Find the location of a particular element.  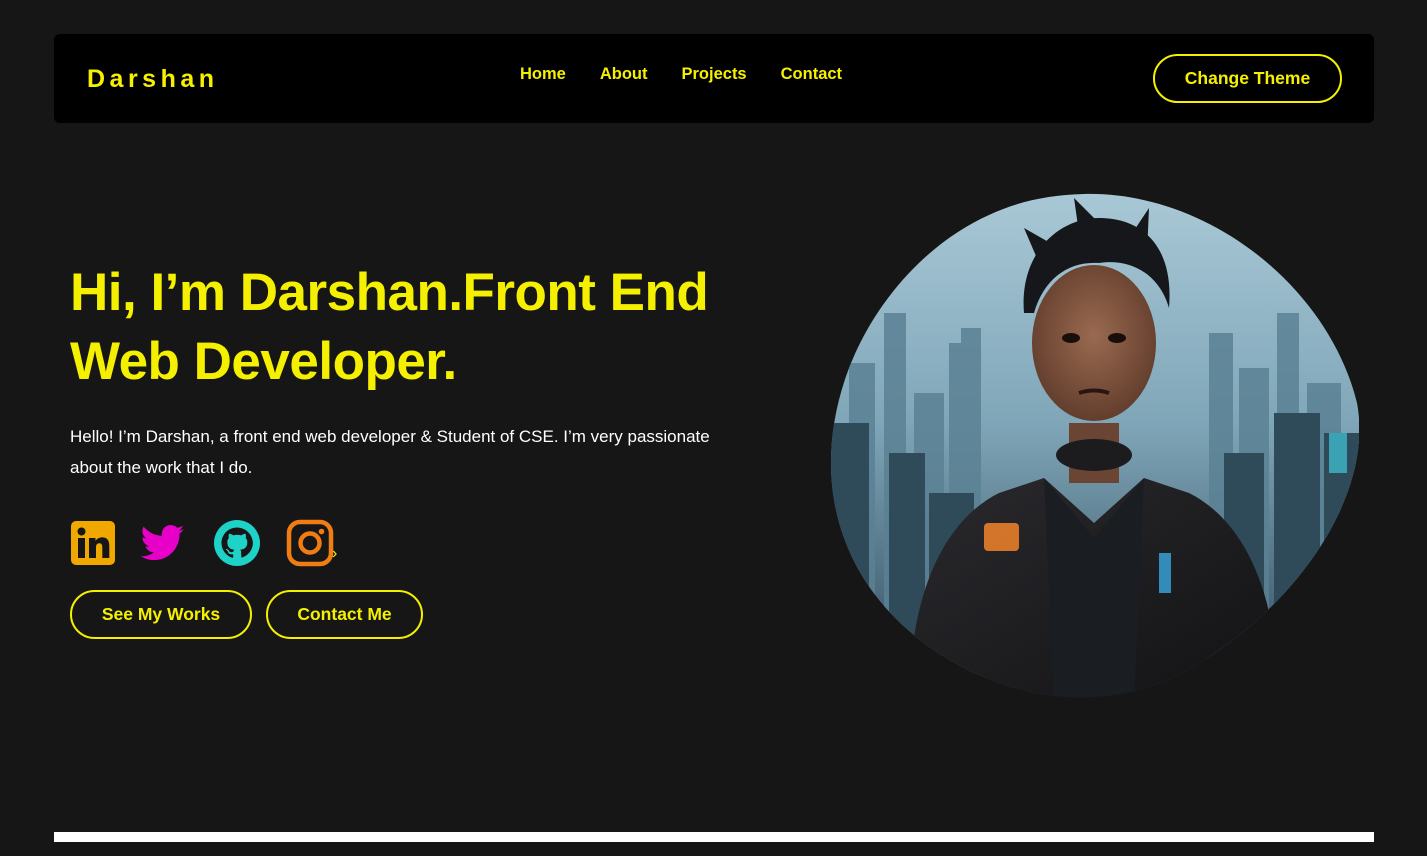

nav-link-about: About is located at coordinates (624, 74).